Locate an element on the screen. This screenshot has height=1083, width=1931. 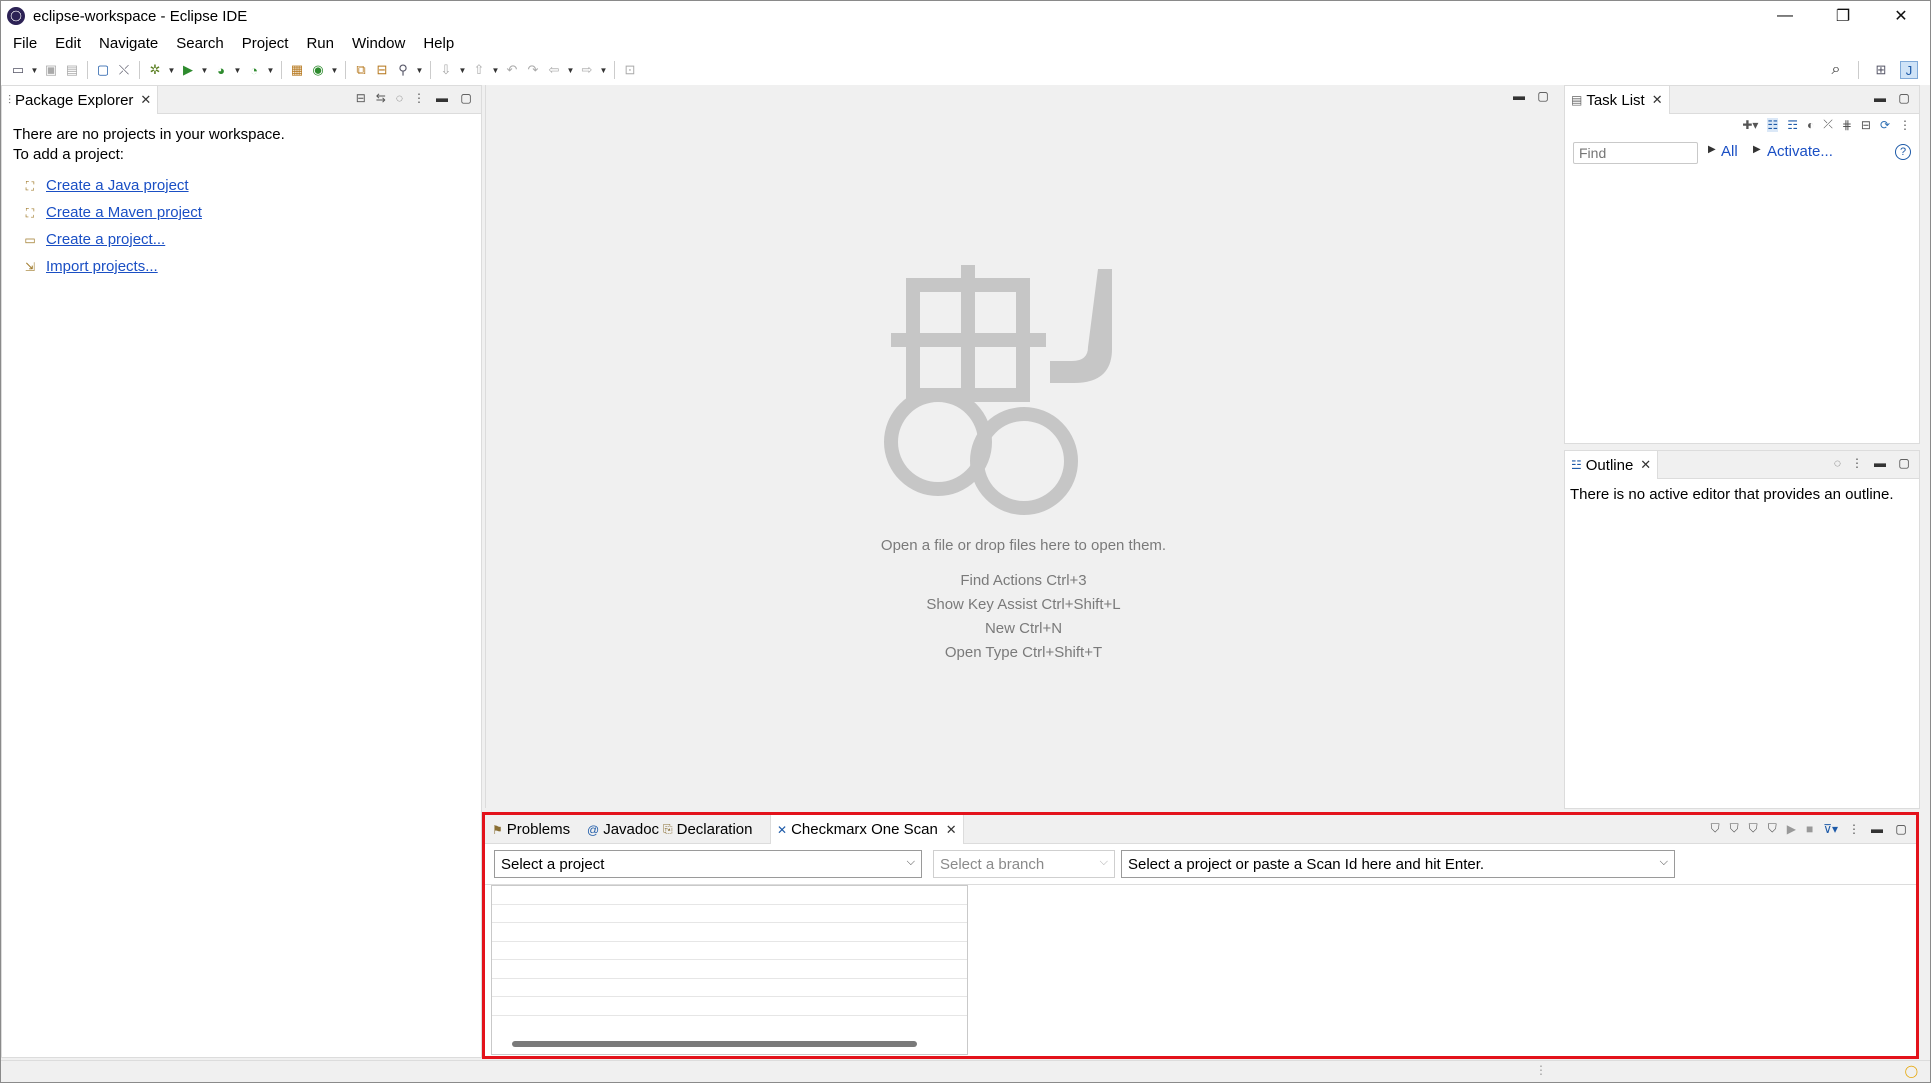
run-icon: ▶ is located at coordinates (188, 70).